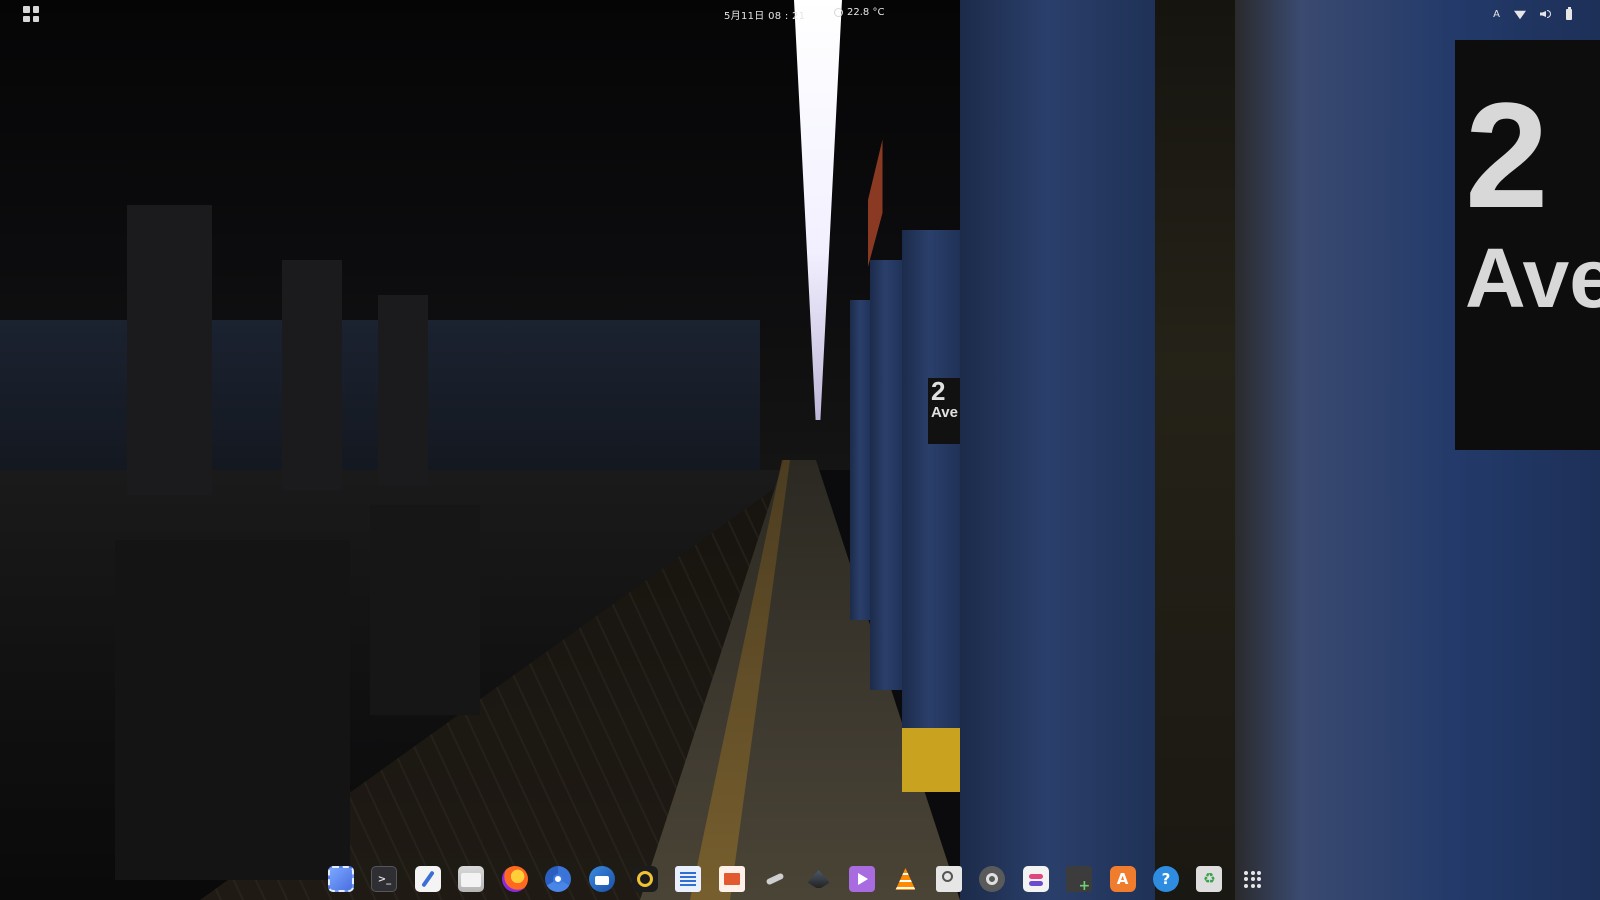 This screenshot has height=900, width=1600. I want to click on activities-grid-icon, so click(31, 14).